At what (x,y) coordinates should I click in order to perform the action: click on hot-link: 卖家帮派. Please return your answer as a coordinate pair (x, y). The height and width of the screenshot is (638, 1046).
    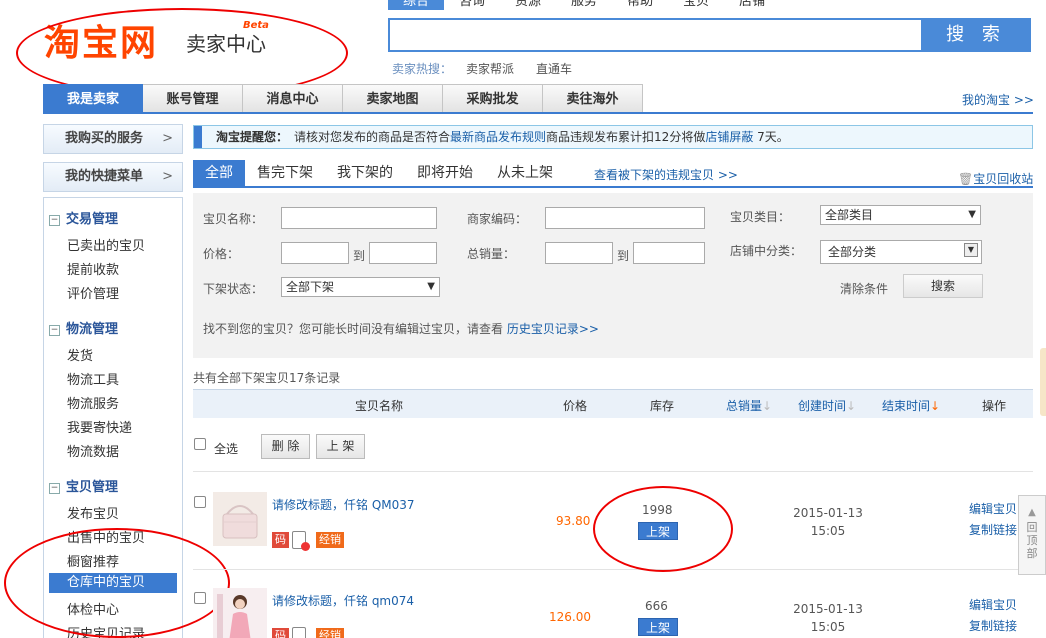
    Looking at the image, I should click on (490, 68).